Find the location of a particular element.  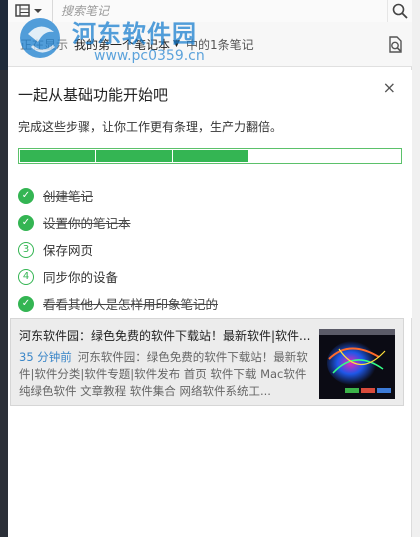

chevron-down-icon: ▼ is located at coordinates (176, 44).